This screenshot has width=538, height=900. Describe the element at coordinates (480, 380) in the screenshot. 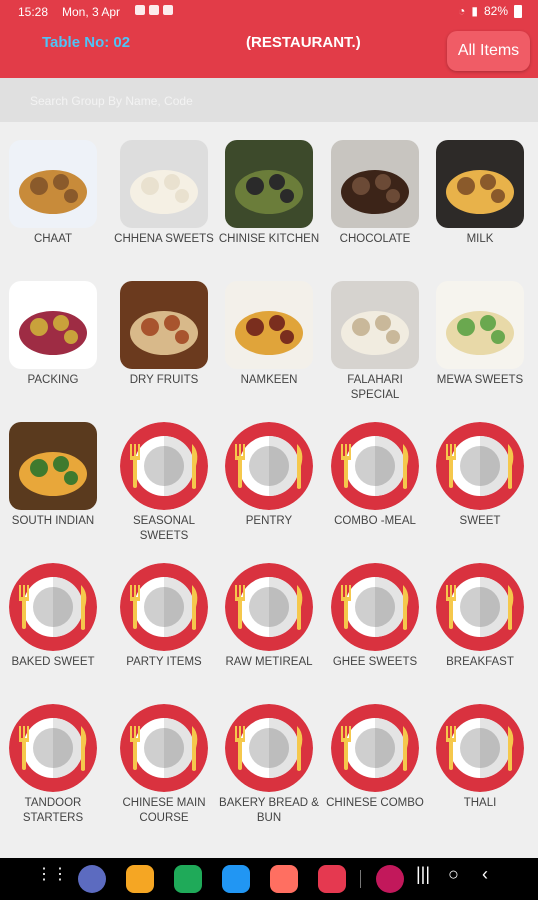

I see `group-label: MEWA SWEETS` at that location.